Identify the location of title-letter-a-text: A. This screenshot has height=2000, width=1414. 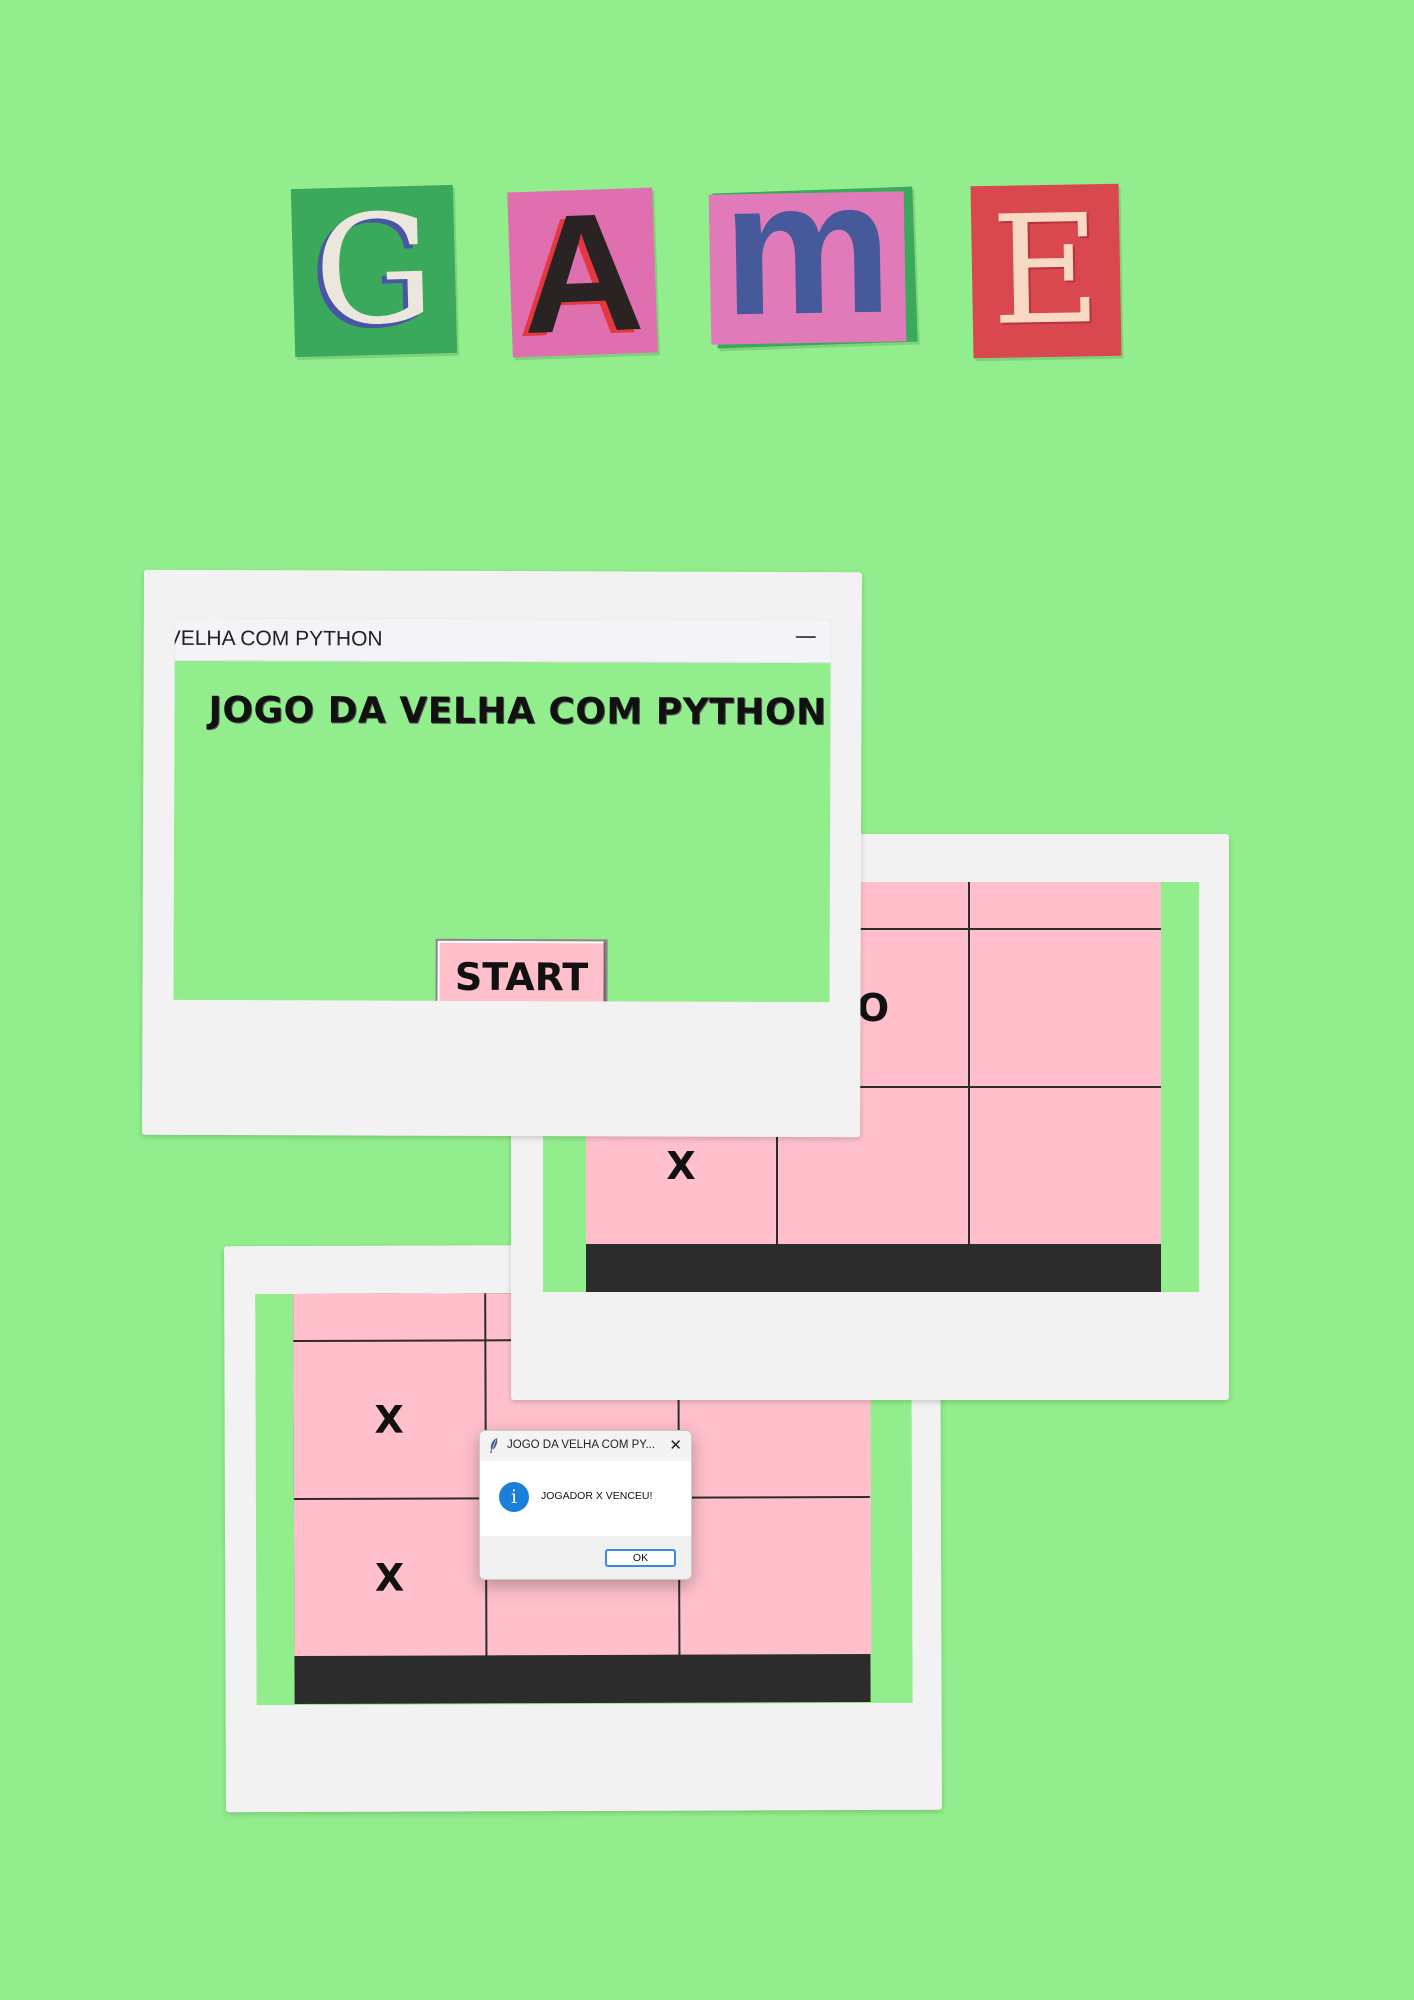
(582, 272).